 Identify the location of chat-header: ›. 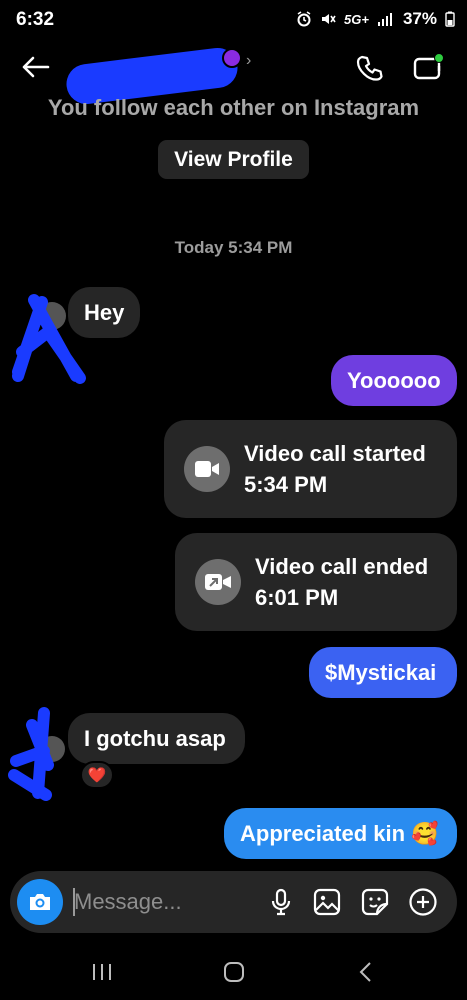
(233, 73).